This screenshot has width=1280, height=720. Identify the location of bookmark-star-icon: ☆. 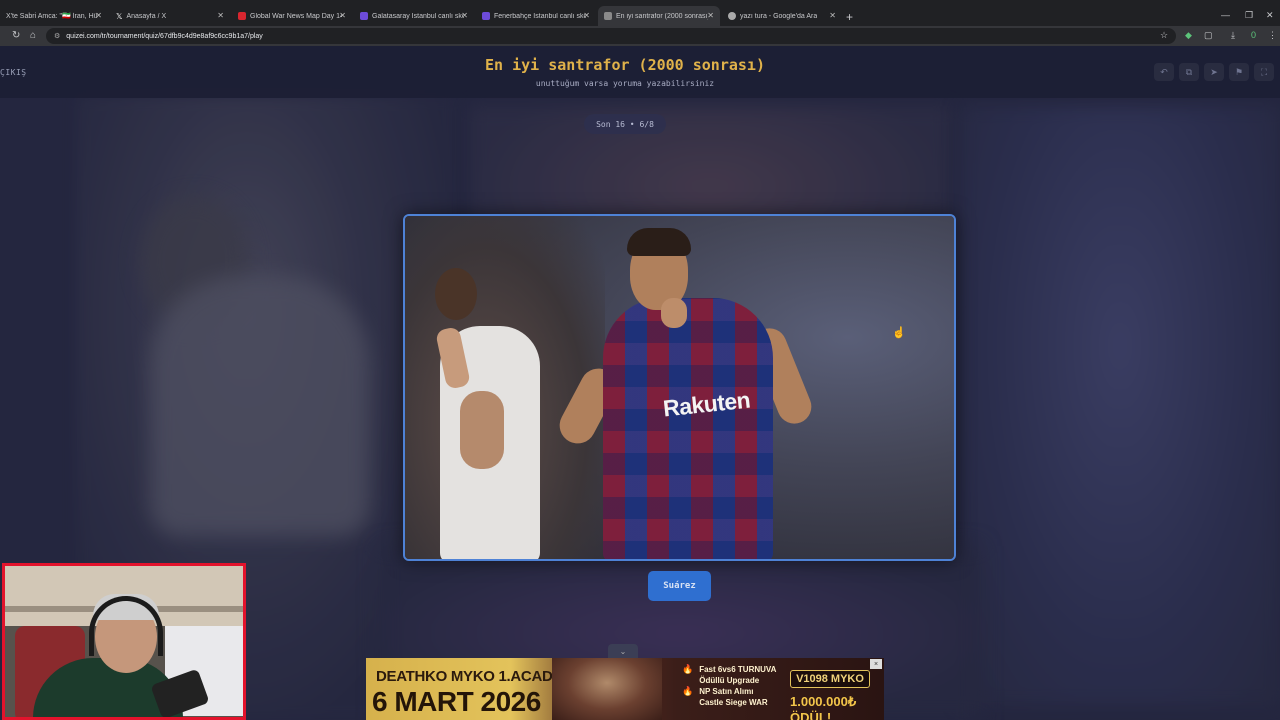
(1164, 35).